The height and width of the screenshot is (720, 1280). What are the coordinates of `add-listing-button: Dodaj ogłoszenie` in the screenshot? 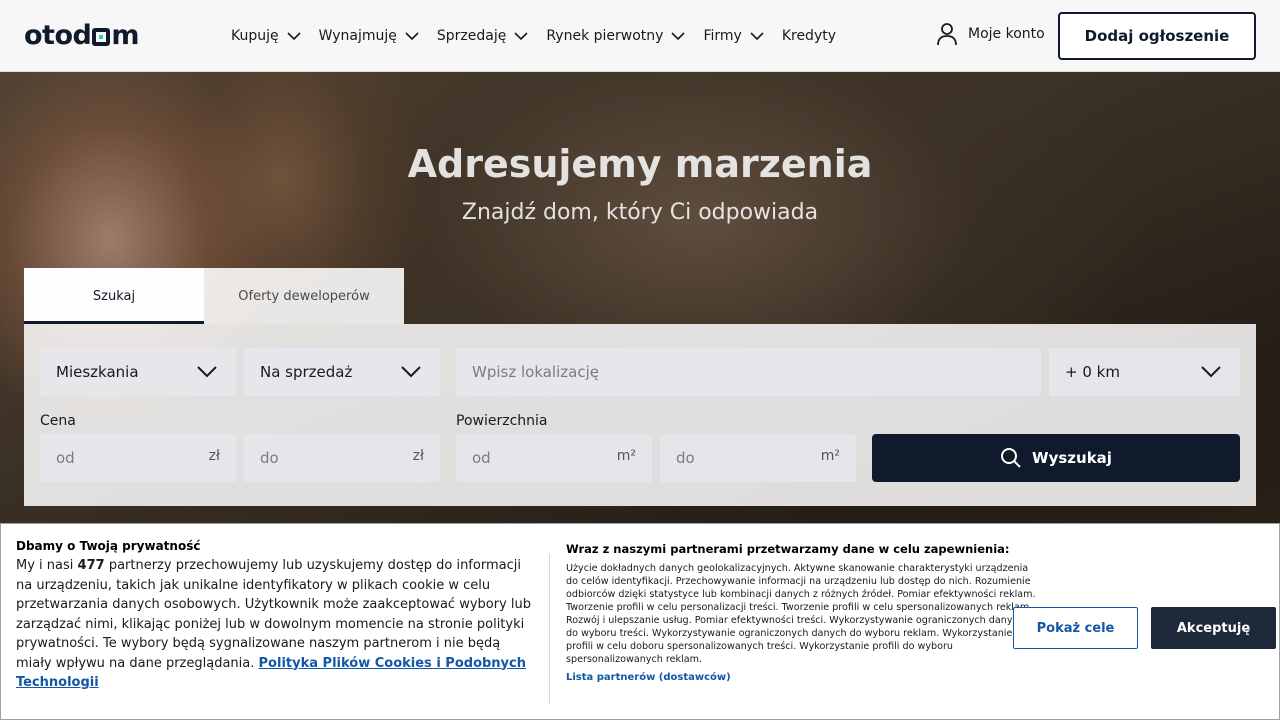 It's located at (1157, 36).